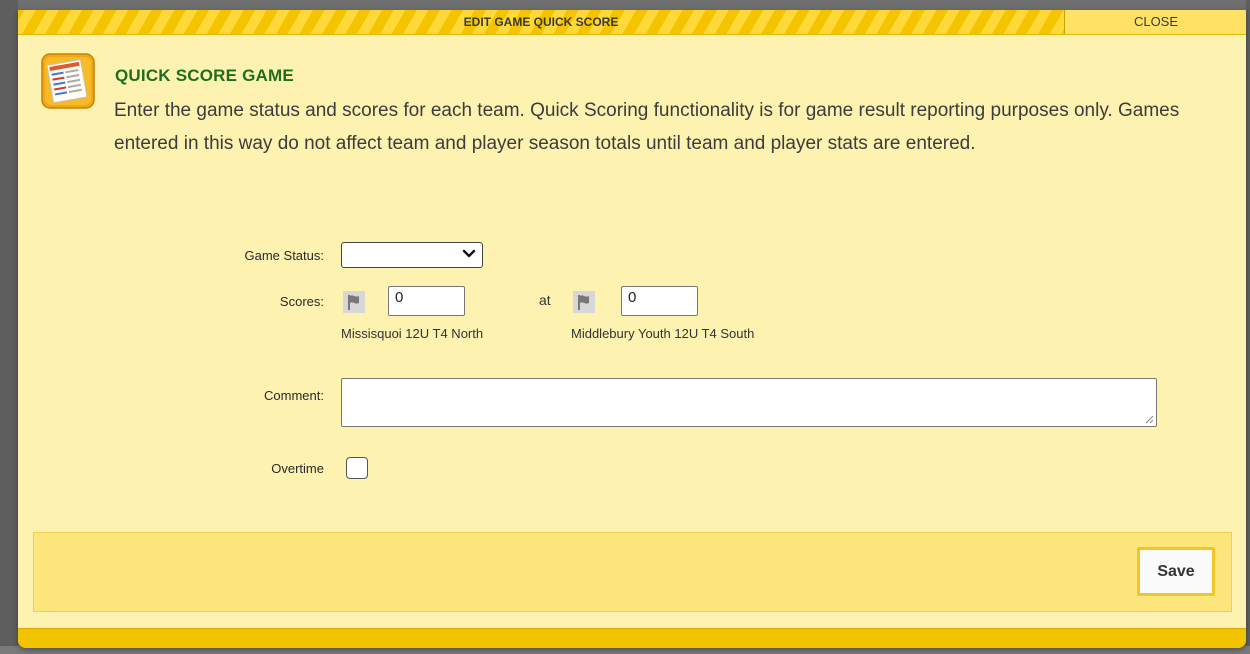  Describe the element at coordinates (749, 402) in the screenshot. I see `comment-textarea` at that location.